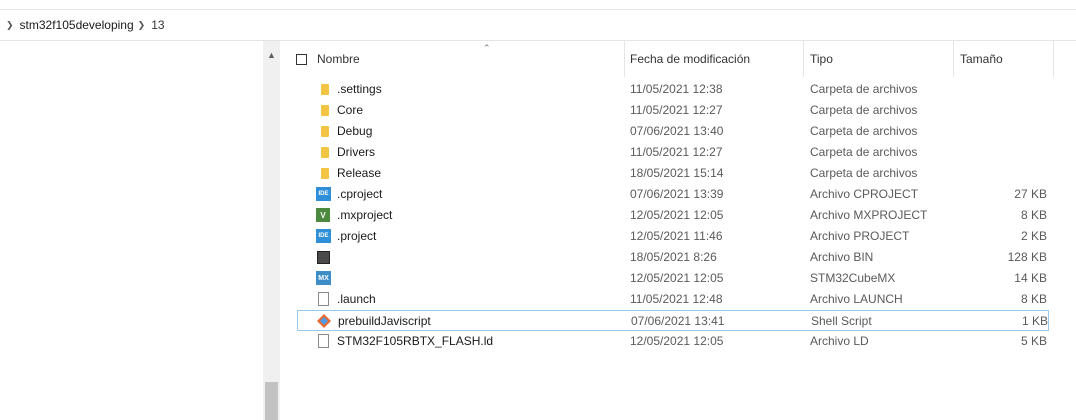 This screenshot has height=420, width=1076. Describe the element at coordinates (676, 236) in the screenshot. I see `file-modified-date: 12/05/2021 11:46` at that location.